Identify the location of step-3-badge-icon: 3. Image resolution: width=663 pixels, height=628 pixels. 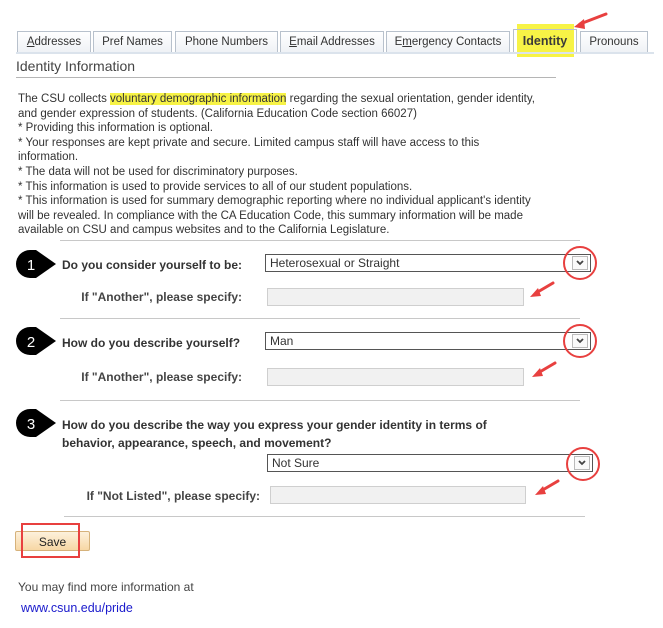
(36, 423).